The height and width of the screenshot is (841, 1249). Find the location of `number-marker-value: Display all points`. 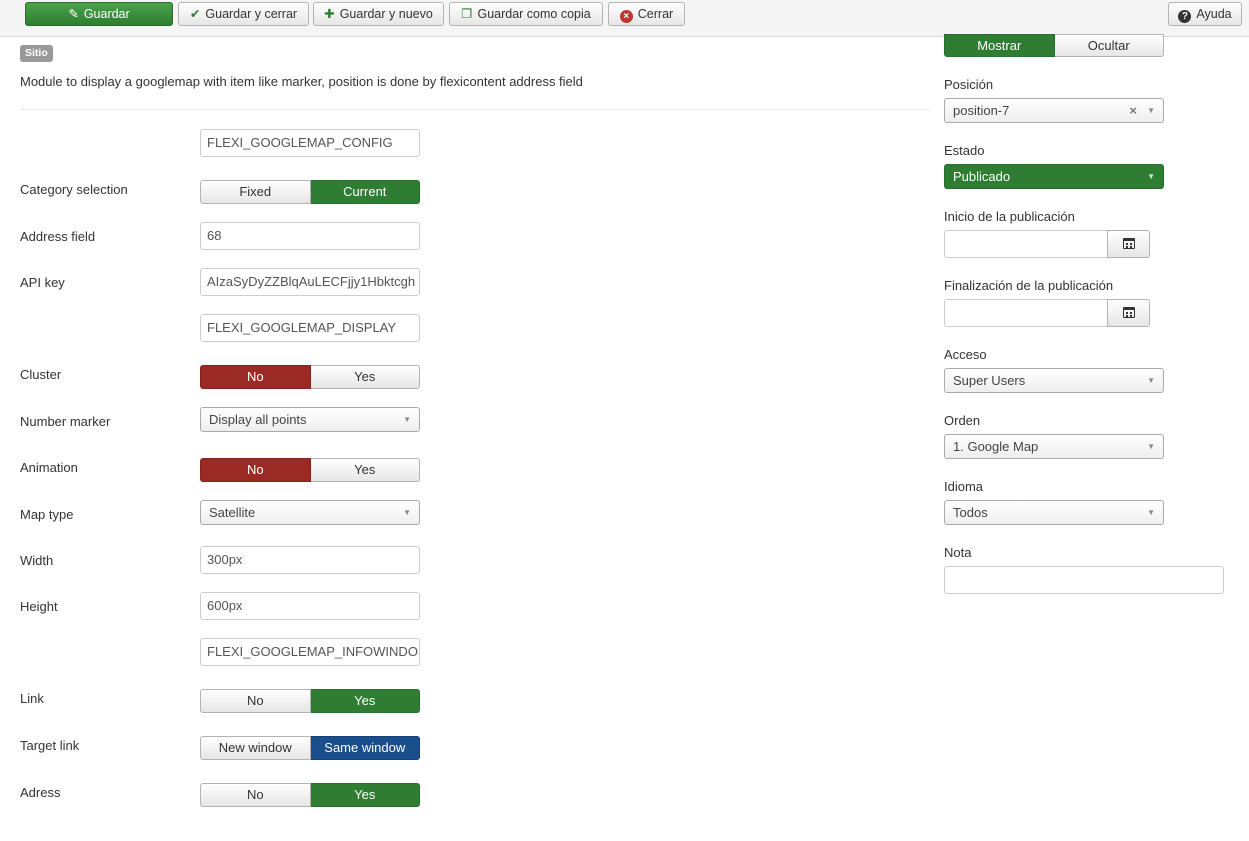

number-marker-value: Display all points is located at coordinates (258, 419).